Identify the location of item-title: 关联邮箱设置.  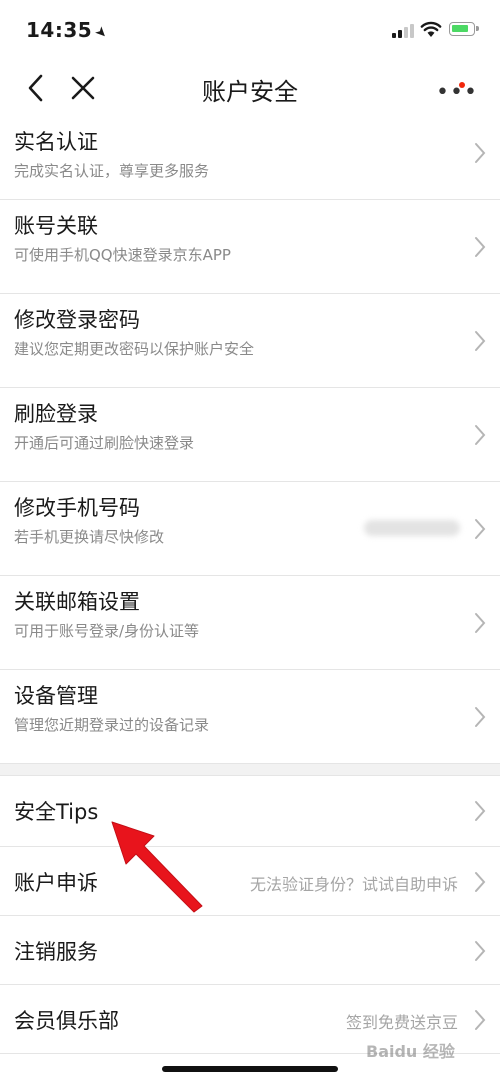
(77, 602).